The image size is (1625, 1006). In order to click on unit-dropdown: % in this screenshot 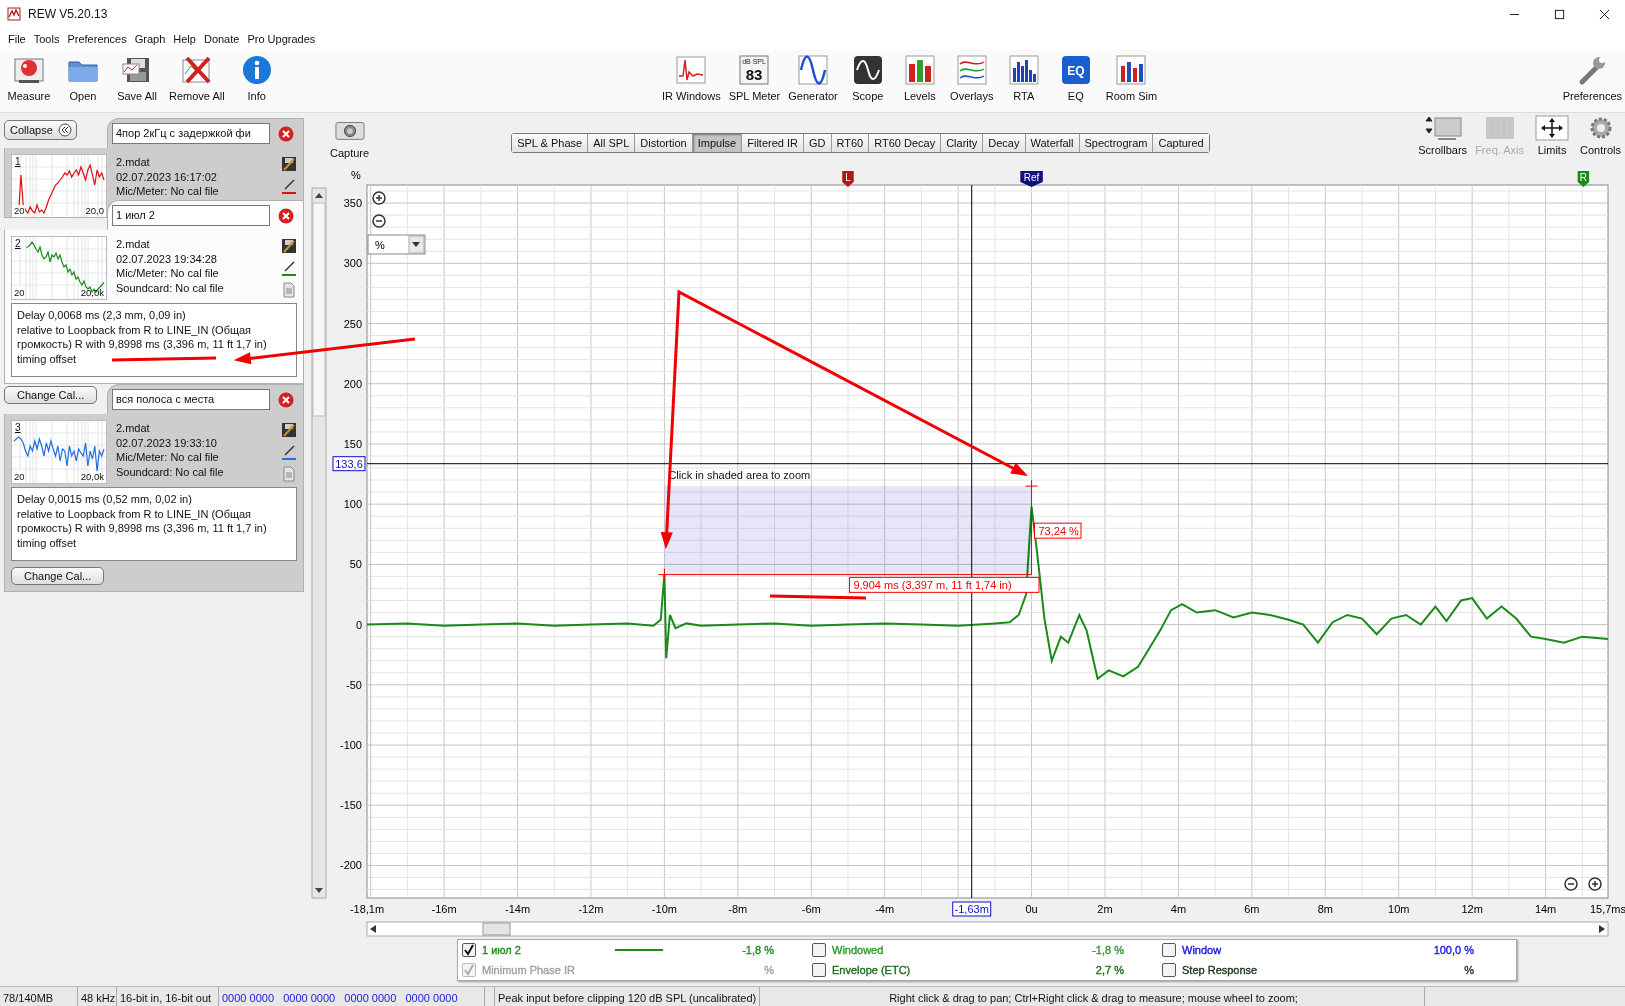, I will do `click(396, 244)`.